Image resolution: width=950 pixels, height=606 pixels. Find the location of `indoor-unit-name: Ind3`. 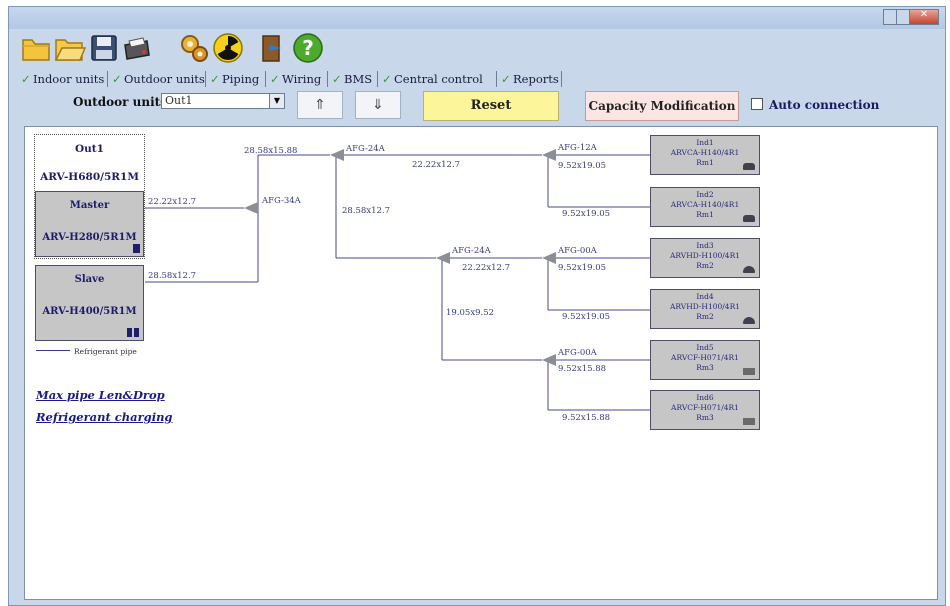

indoor-unit-name: Ind3 is located at coordinates (705, 245).